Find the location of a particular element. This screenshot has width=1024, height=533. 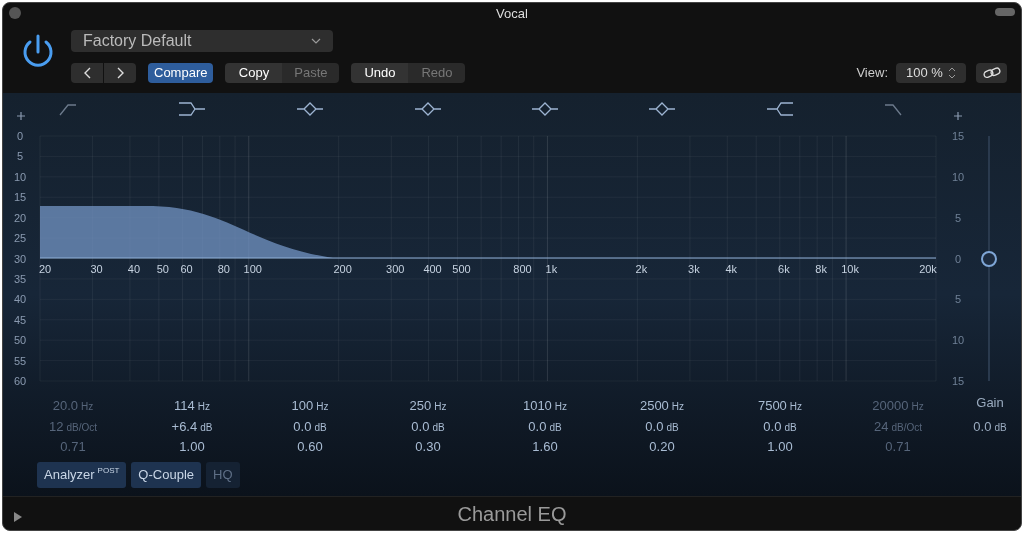

q-value: 0.30 is located at coordinates (428, 446).